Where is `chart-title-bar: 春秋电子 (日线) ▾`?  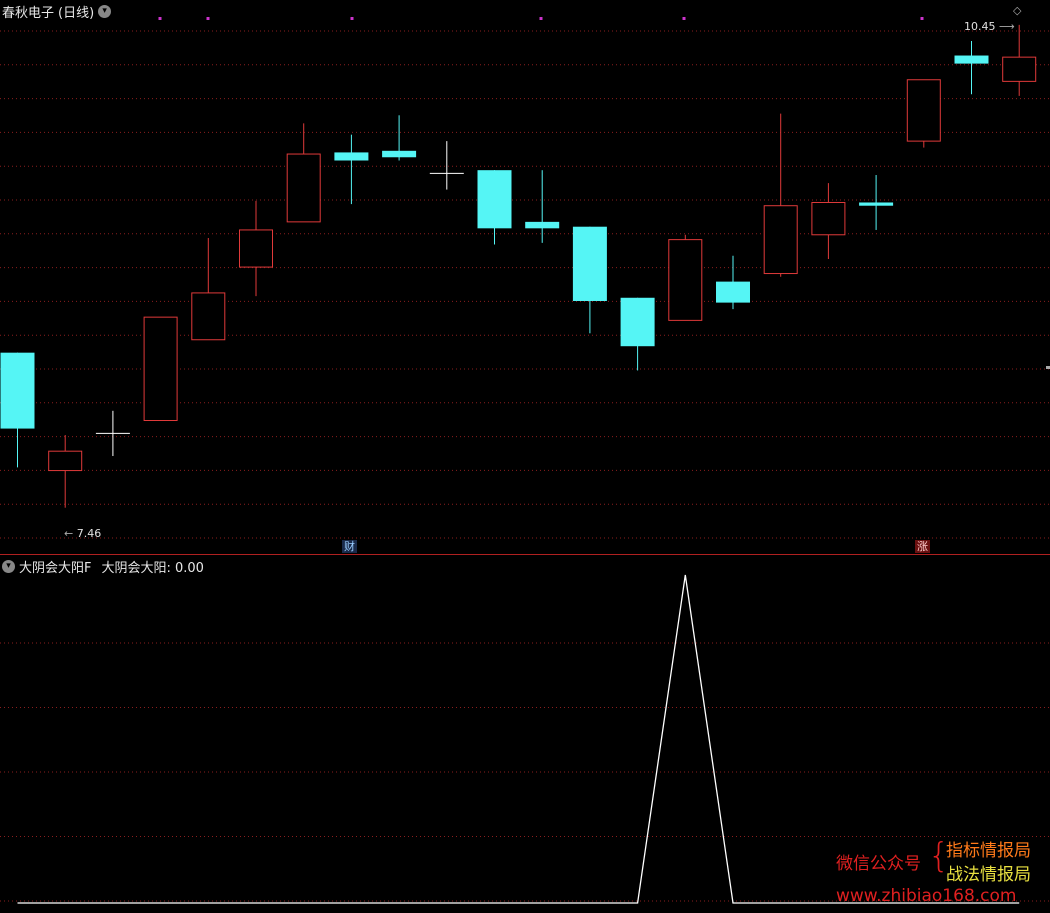
chart-title-bar: 春秋电子 (日线) ▾ is located at coordinates (57, 11).